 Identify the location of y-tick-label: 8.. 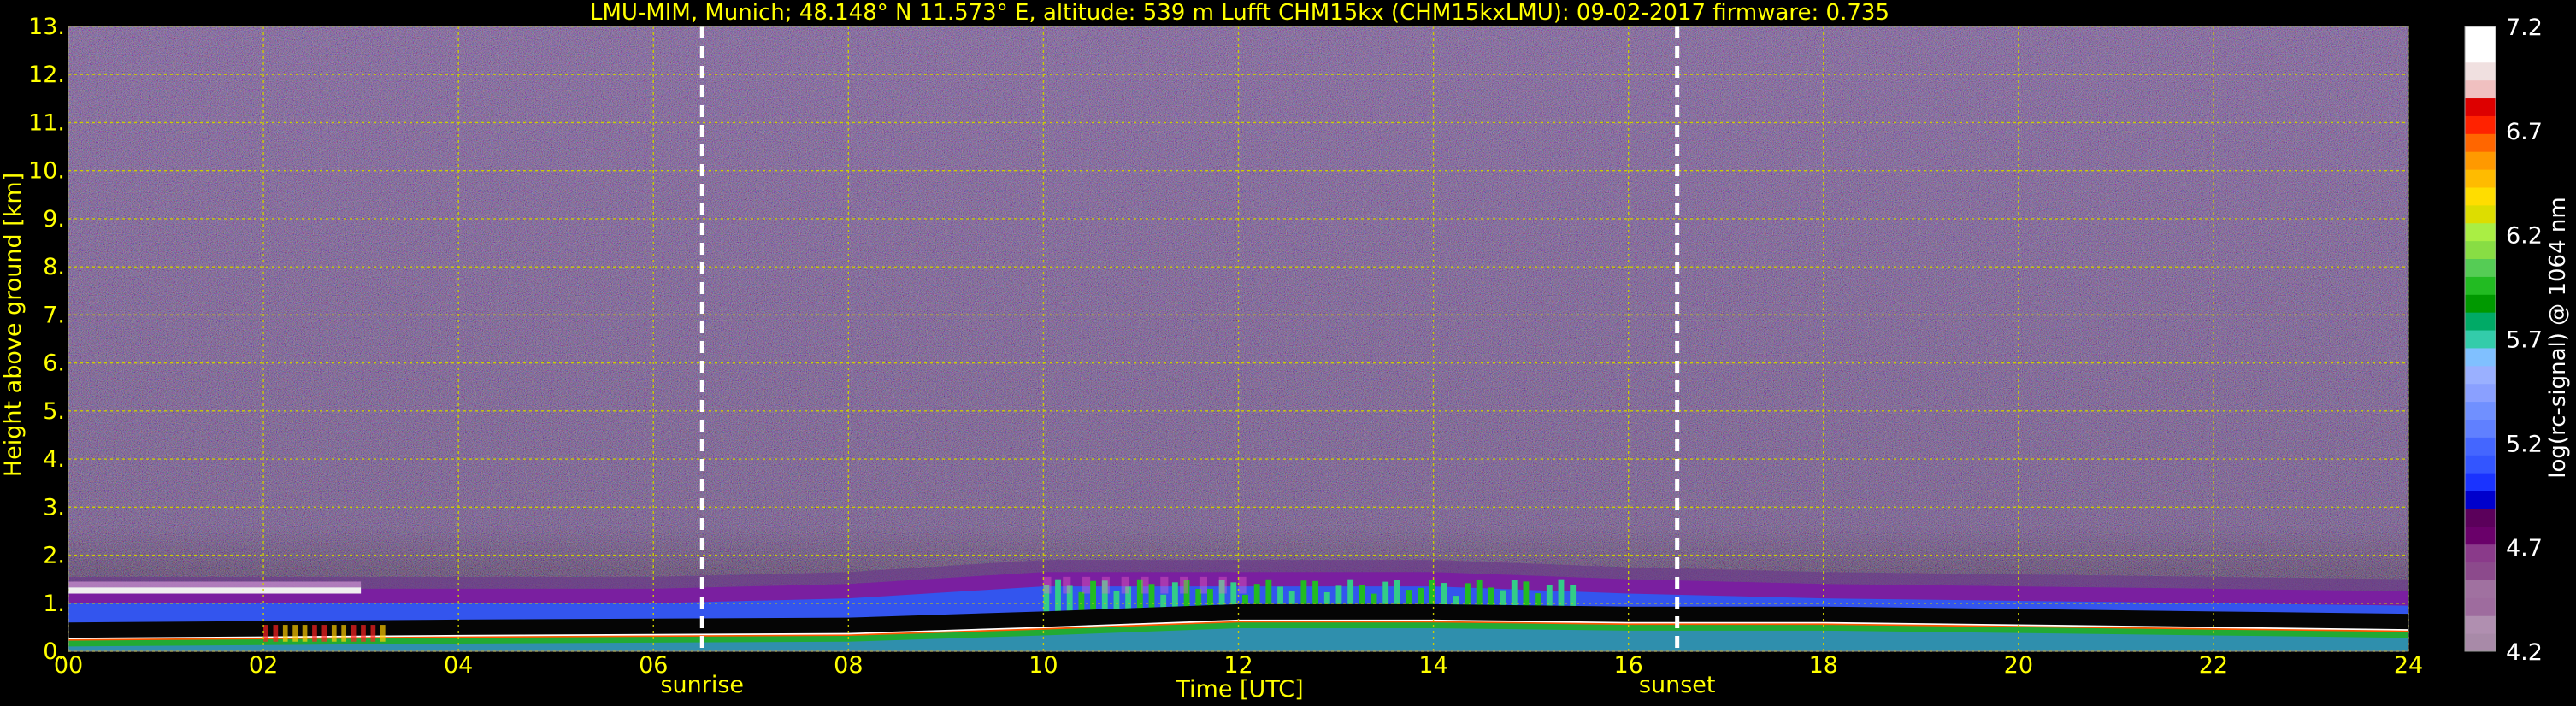
(54, 267).